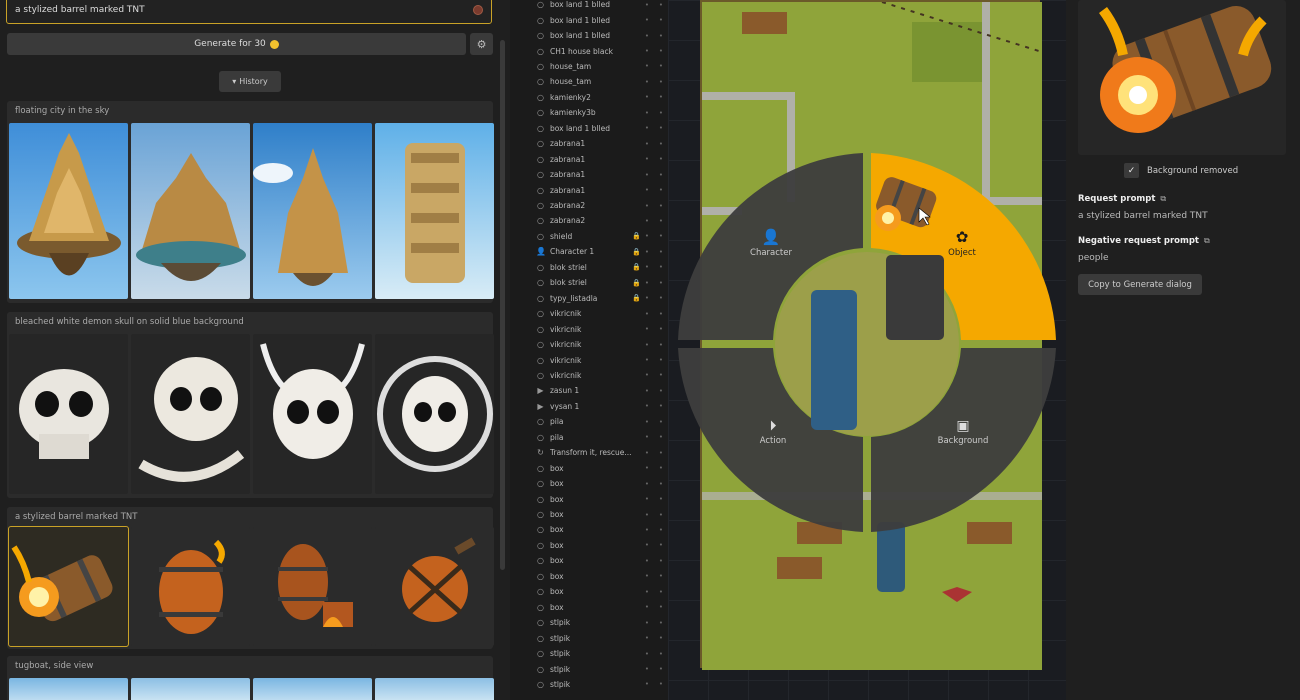 Image resolution: width=1300 pixels, height=700 pixels. I want to click on copy-to-generate-button: Copy to Generate dialog, so click(1140, 284).